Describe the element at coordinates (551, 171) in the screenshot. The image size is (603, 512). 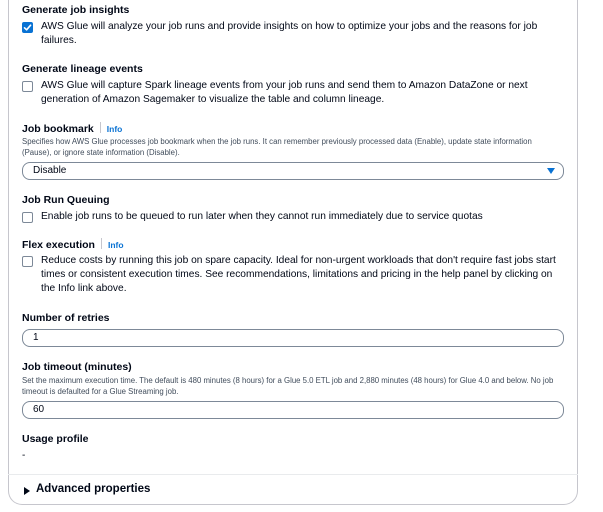
I see `caret-down-icon` at that location.